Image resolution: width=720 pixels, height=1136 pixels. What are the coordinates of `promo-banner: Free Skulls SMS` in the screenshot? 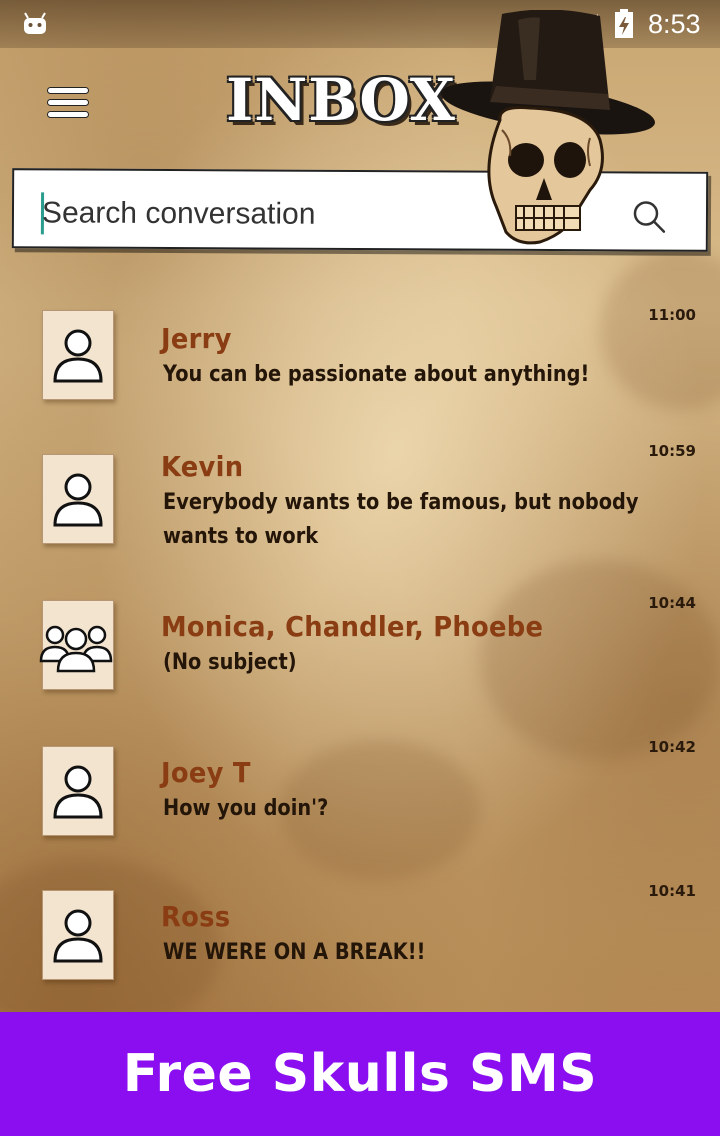 It's located at (360, 1074).